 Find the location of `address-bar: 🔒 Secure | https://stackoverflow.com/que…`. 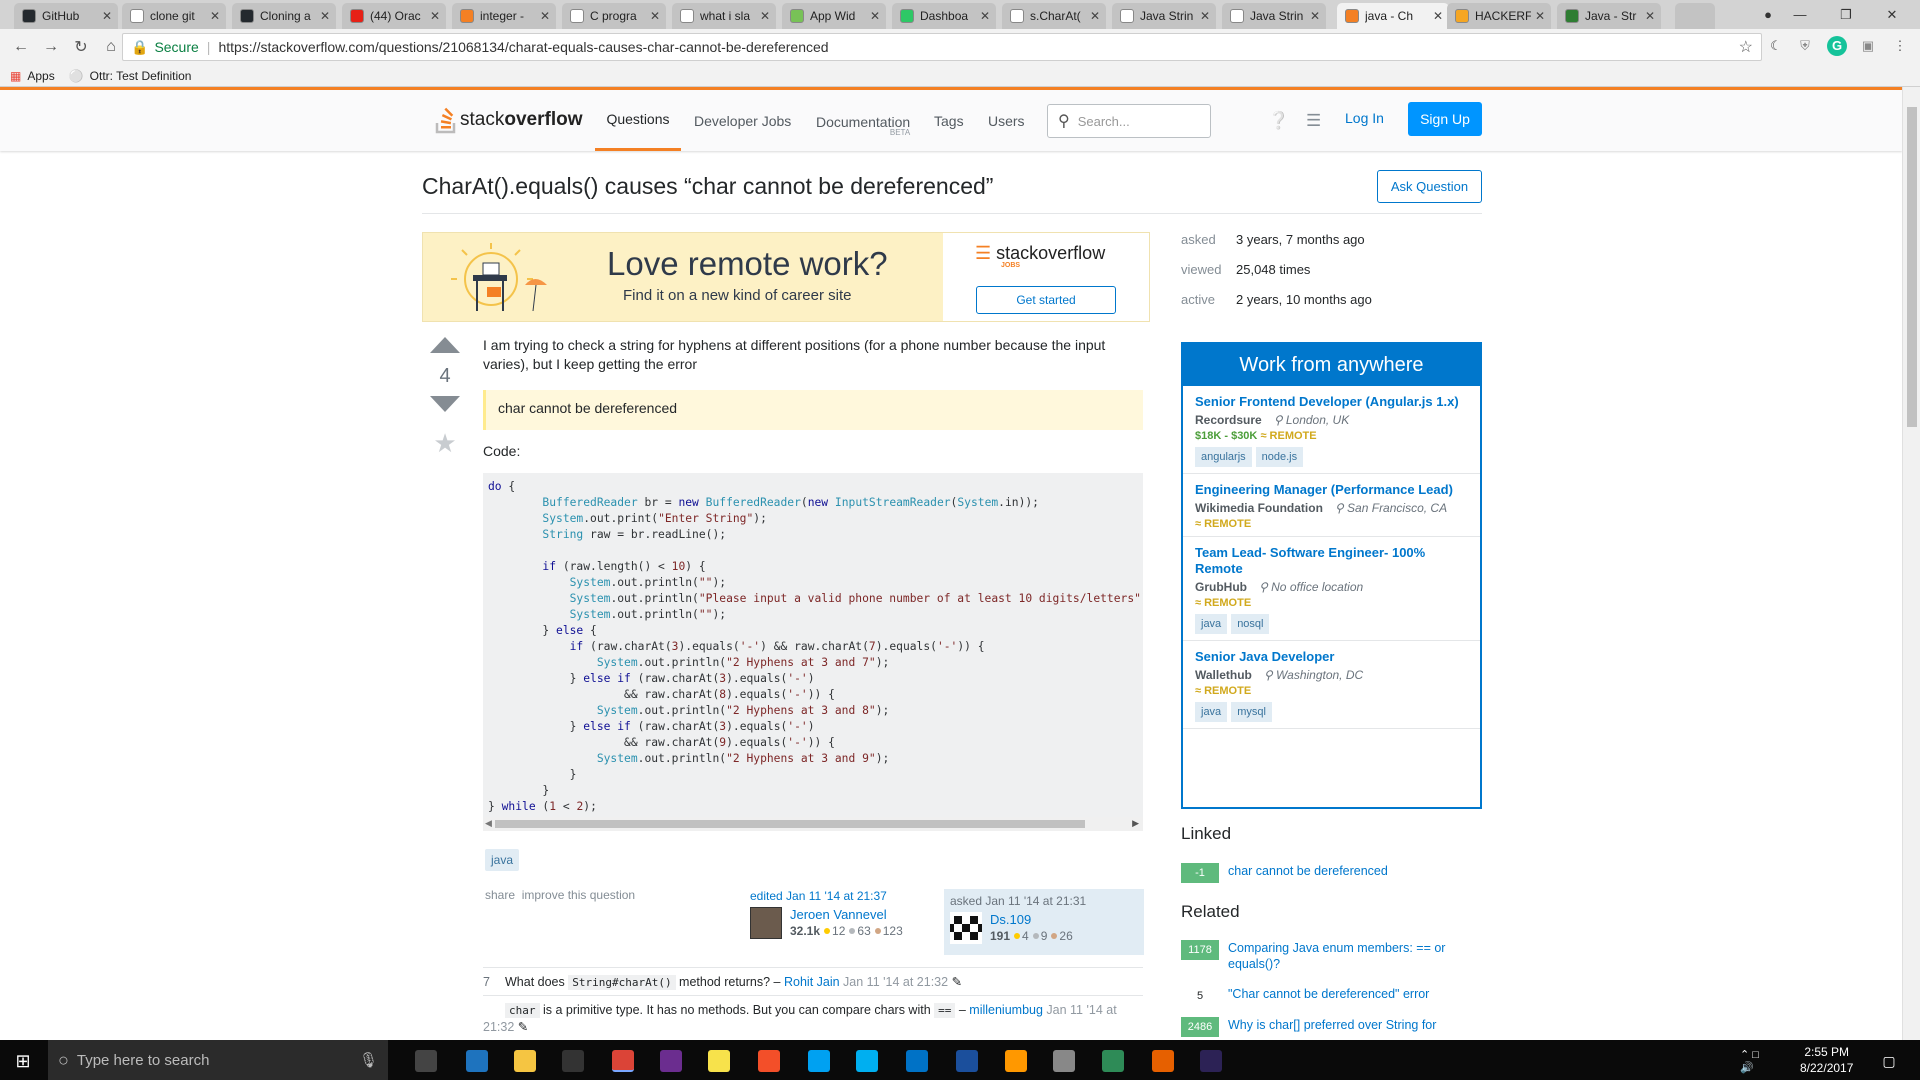

address-bar: 🔒 Secure | https://stackoverflow.com/que… is located at coordinates (942, 47).